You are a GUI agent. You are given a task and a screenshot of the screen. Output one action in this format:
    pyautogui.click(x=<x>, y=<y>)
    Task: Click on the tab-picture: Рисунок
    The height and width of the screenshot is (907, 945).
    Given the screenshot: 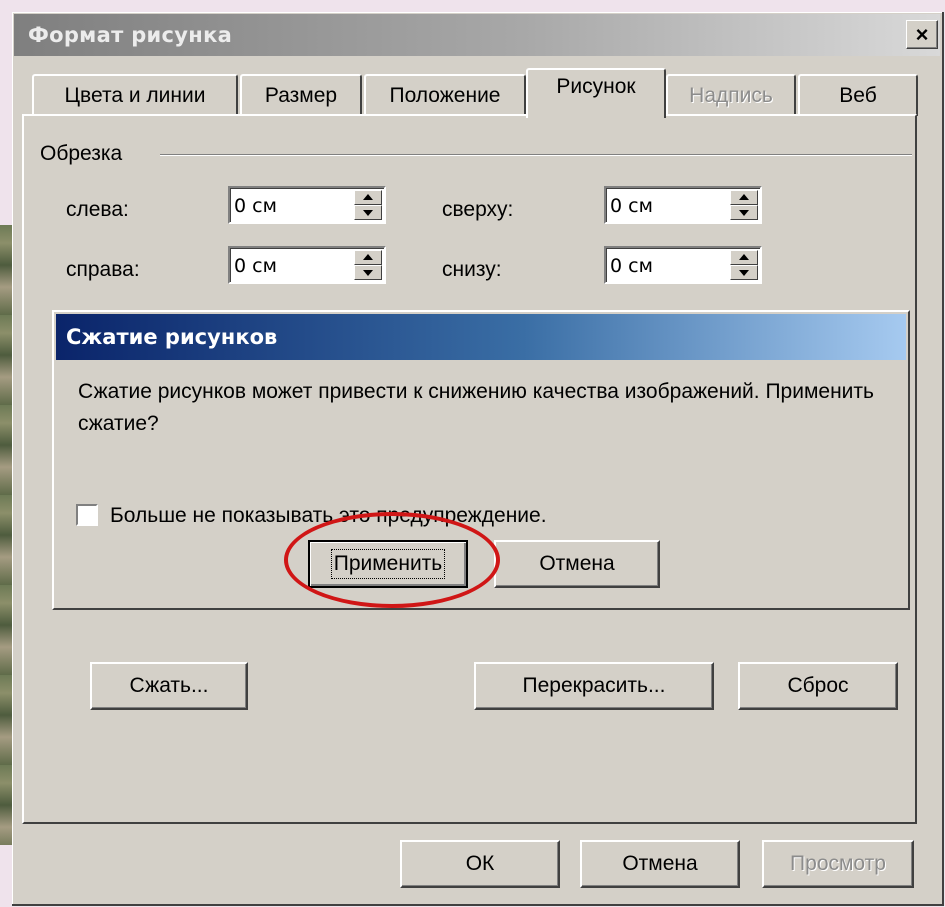 What is the action you would take?
    pyautogui.click(x=596, y=93)
    